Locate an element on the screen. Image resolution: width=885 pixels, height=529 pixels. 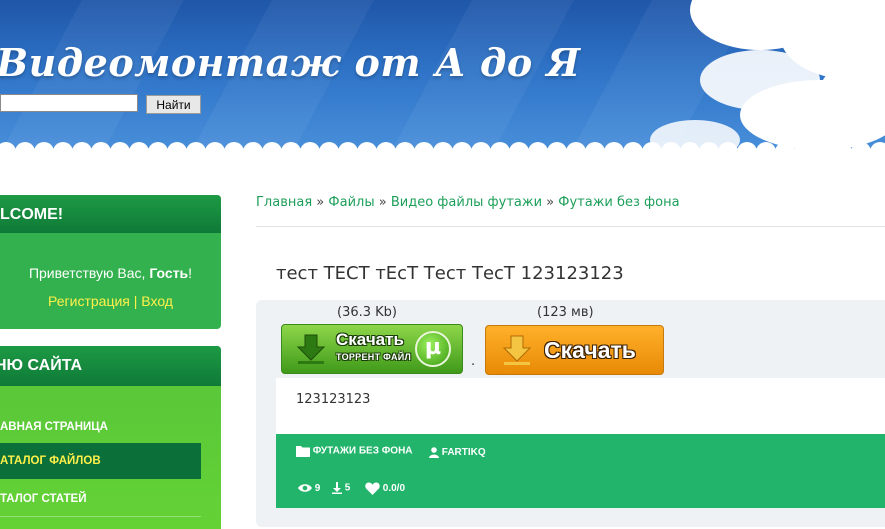
torrent-button-label: Скачать is located at coordinates (370, 339).